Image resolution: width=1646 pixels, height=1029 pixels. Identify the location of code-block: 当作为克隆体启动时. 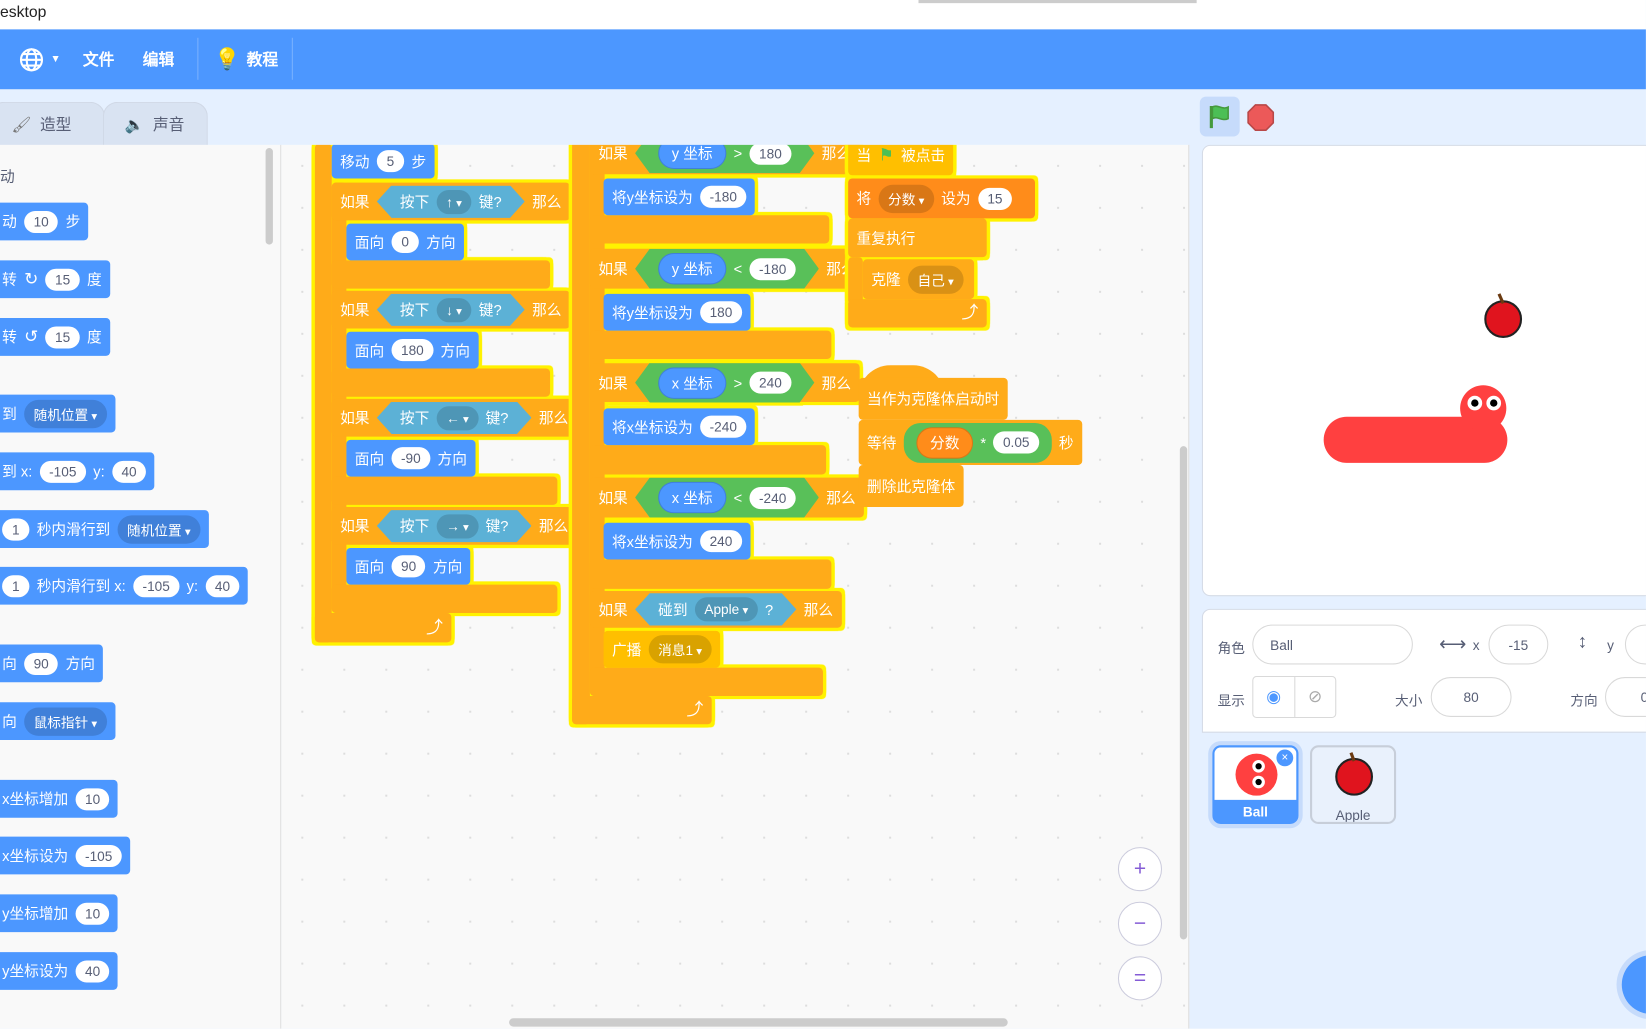
(933, 398).